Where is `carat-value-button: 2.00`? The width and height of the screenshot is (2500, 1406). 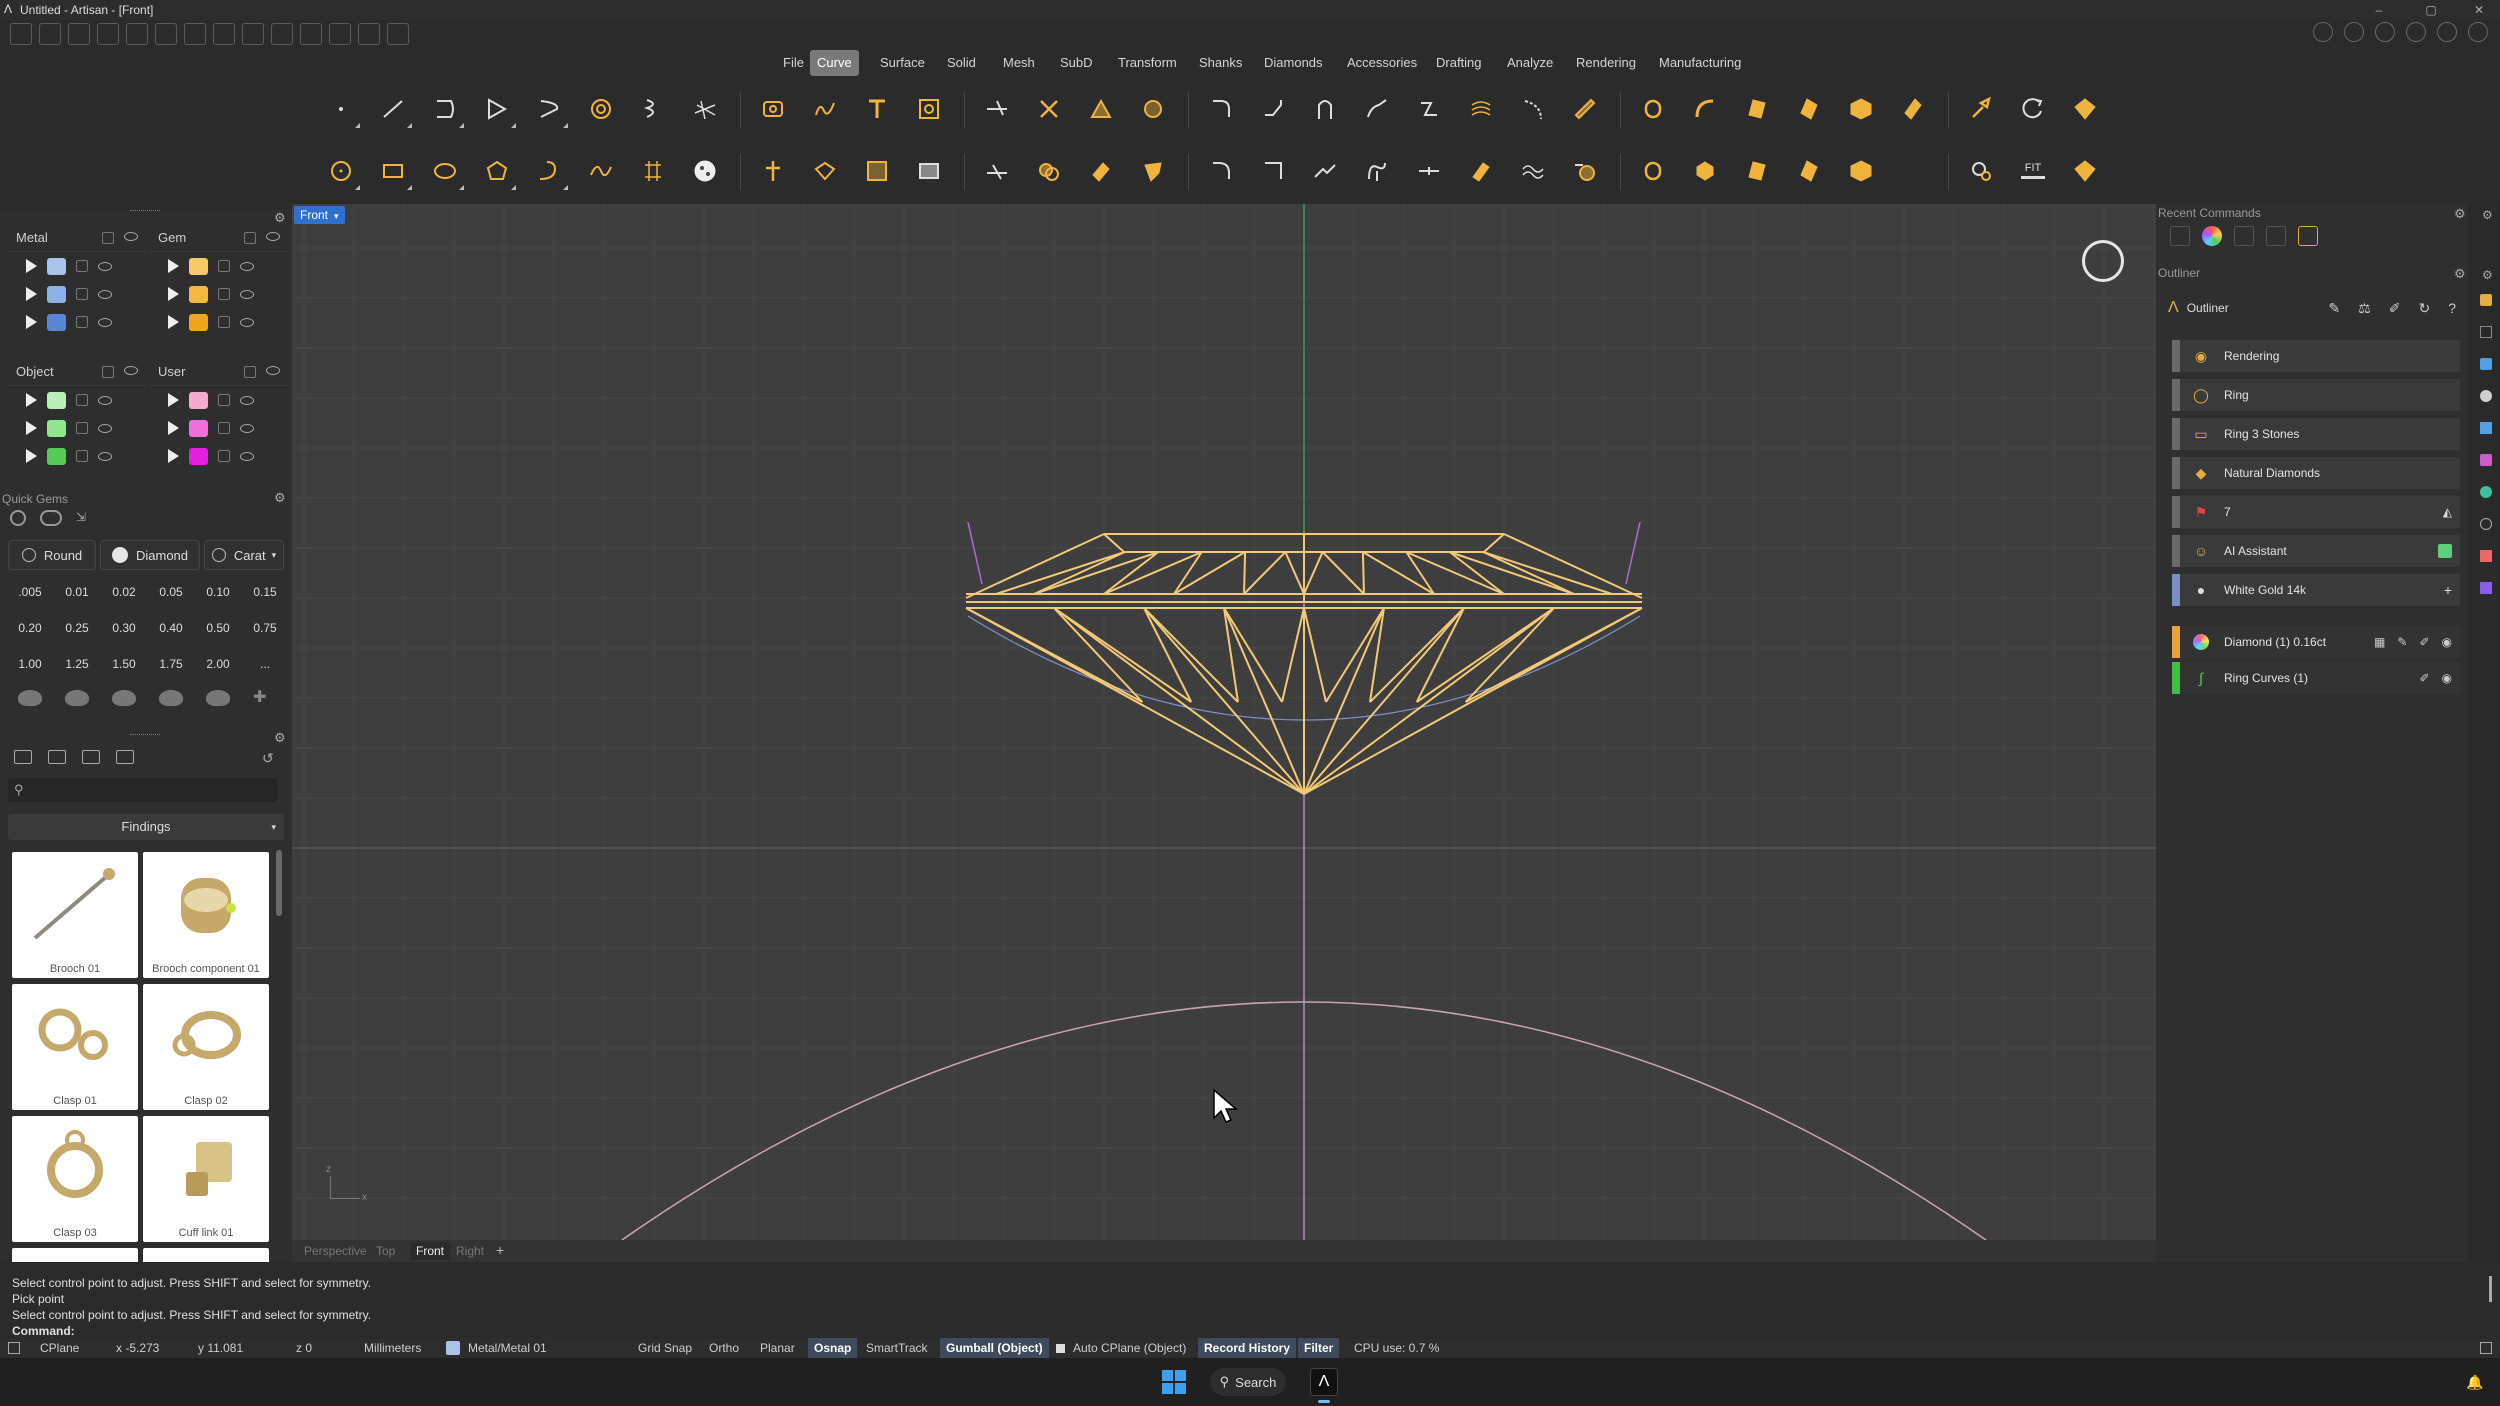
carat-value-button: 2.00 is located at coordinates (218, 664).